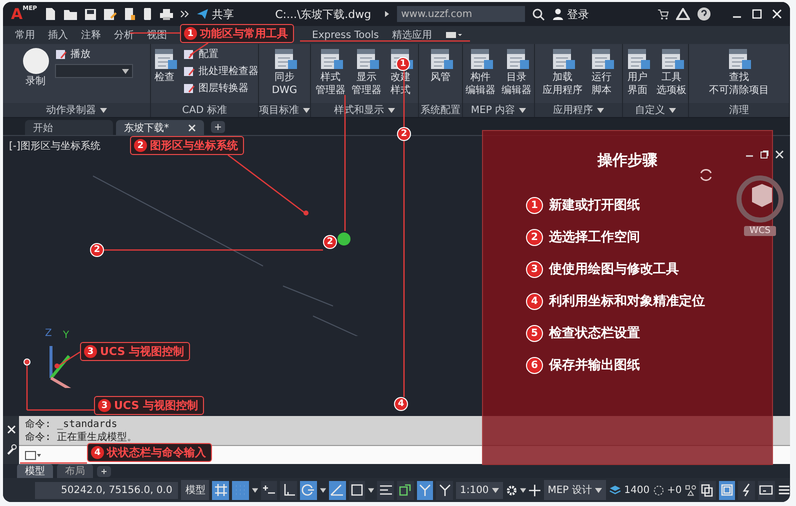 This screenshot has height=506, width=796. Describe the element at coordinates (11, 449) in the screenshot. I see `wrench-icon` at that location.